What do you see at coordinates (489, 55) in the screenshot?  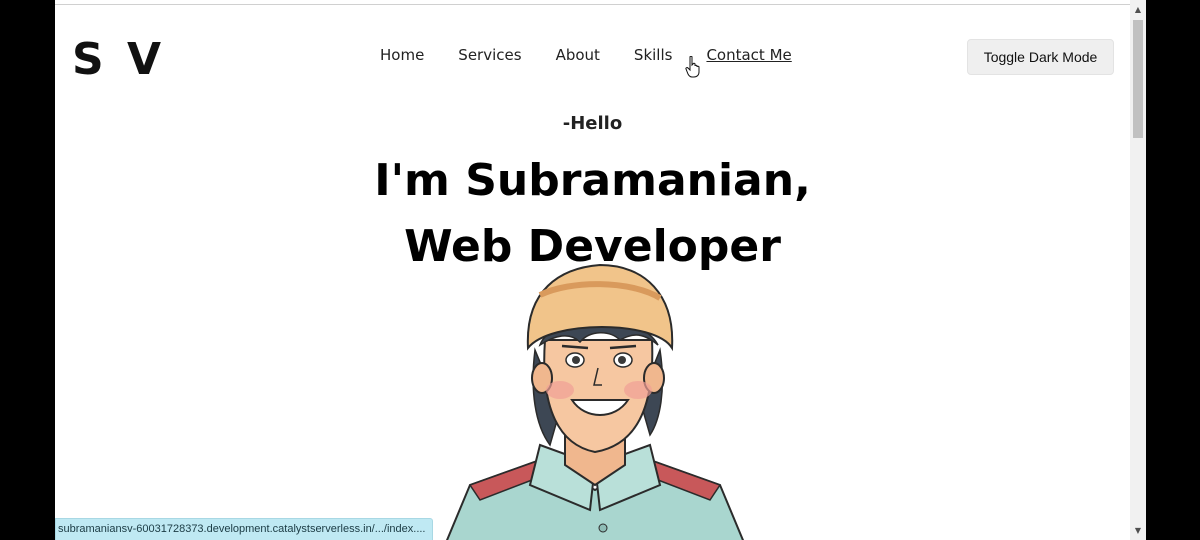 I see `nav-services: Services` at bounding box center [489, 55].